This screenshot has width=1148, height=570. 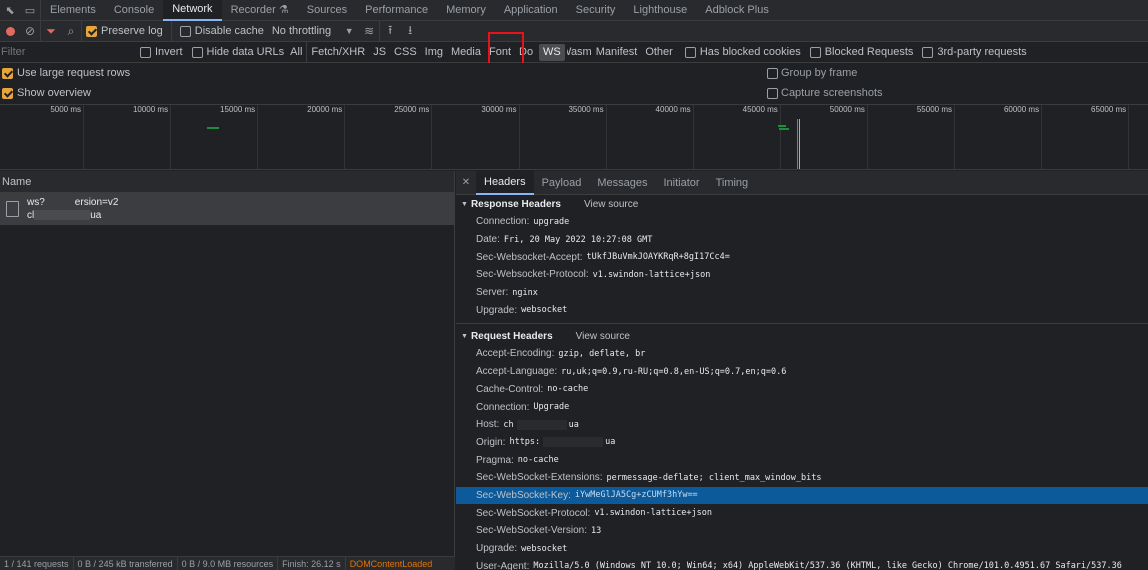 What do you see at coordinates (327, 10) in the screenshot?
I see `tab-sources: Sources` at bounding box center [327, 10].